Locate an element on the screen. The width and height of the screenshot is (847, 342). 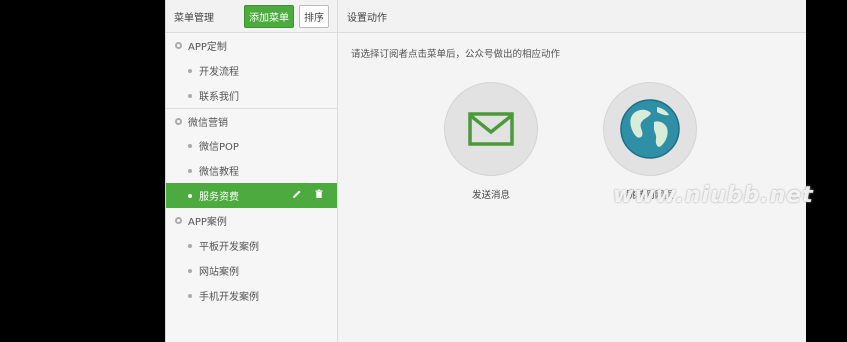
pencil-icon is located at coordinates (297, 195).